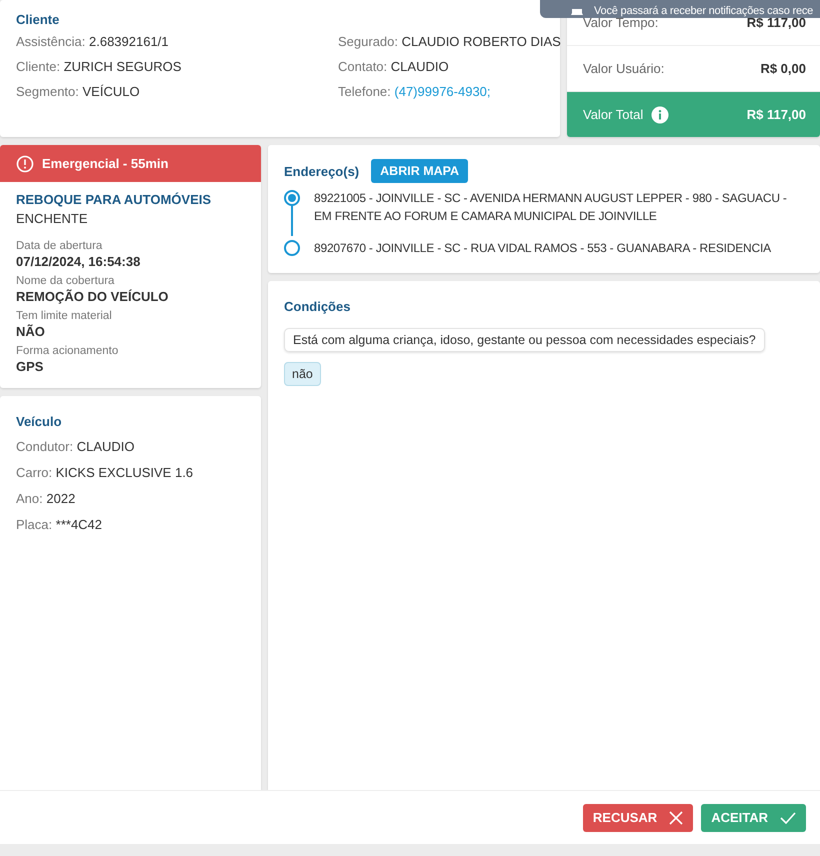 The width and height of the screenshot is (820, 856). What do you see at coordinates (322, 171) in the screenshot?
I see `section-title: Endereço(s)` at bounding box center [322, 171].